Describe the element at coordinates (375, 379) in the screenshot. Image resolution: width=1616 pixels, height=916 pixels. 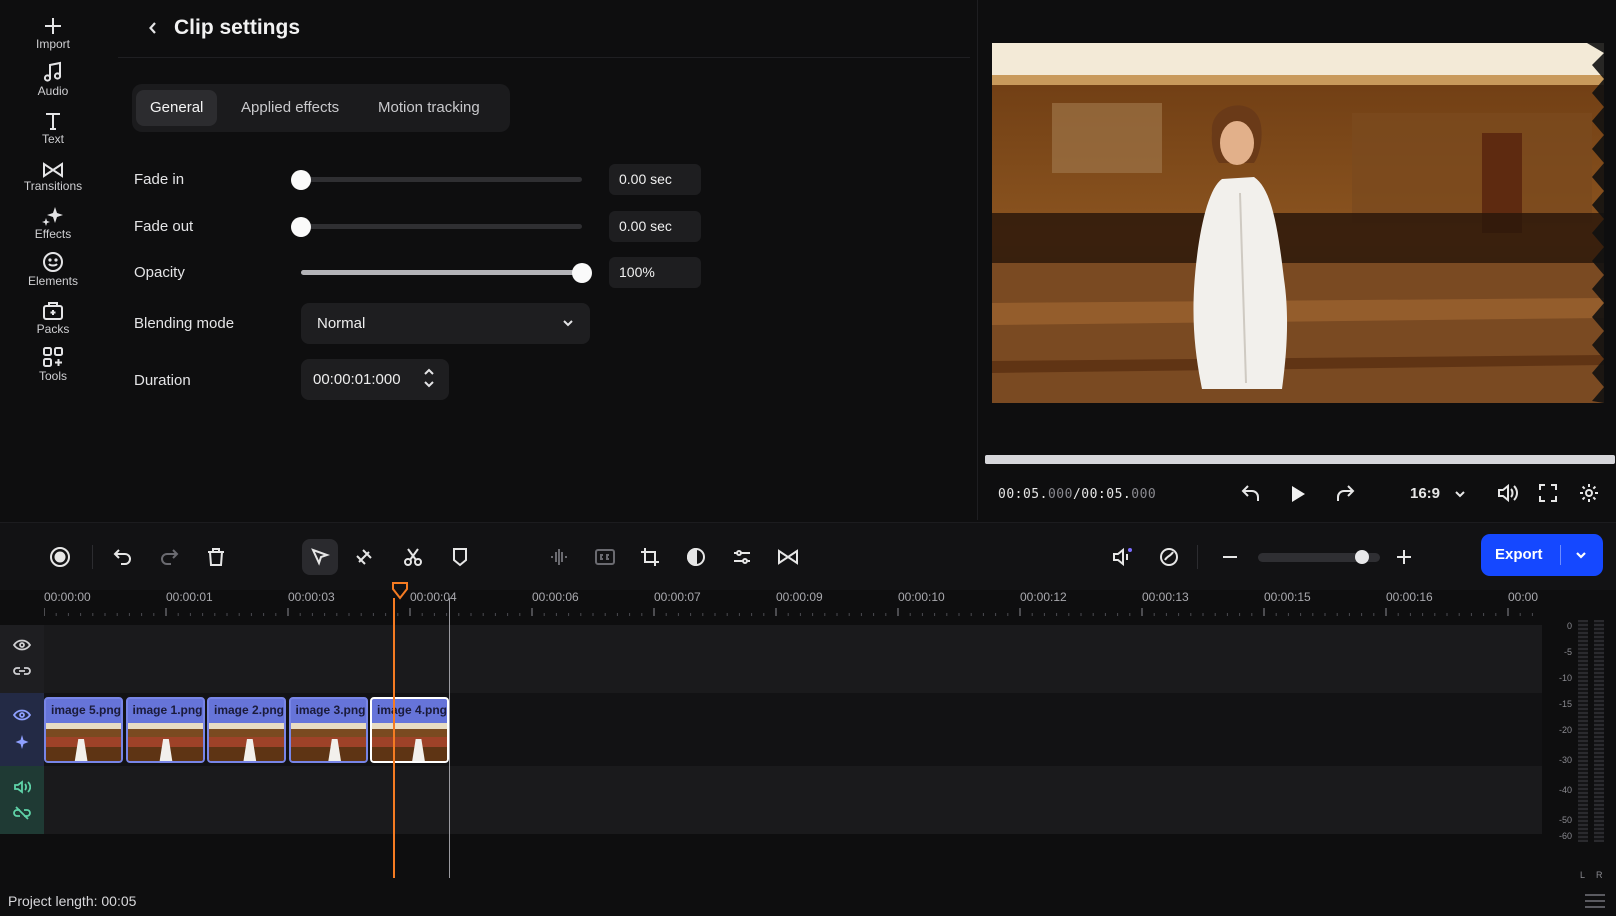
I see `duration-input: 00:00:01:000` at that location.